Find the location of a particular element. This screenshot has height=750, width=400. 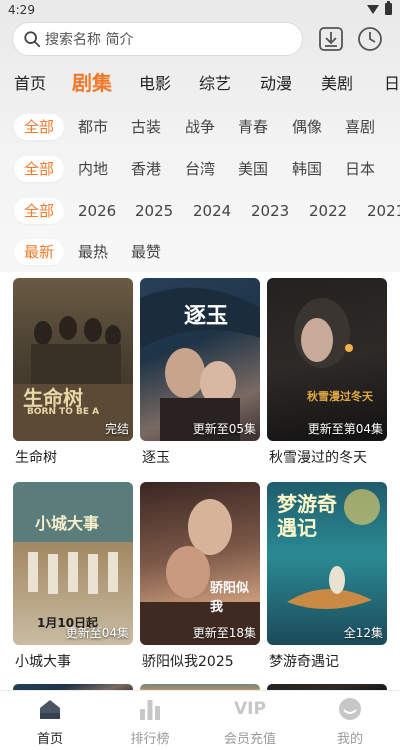

genre-chip: 战争 is located at coordinates (200, 127).